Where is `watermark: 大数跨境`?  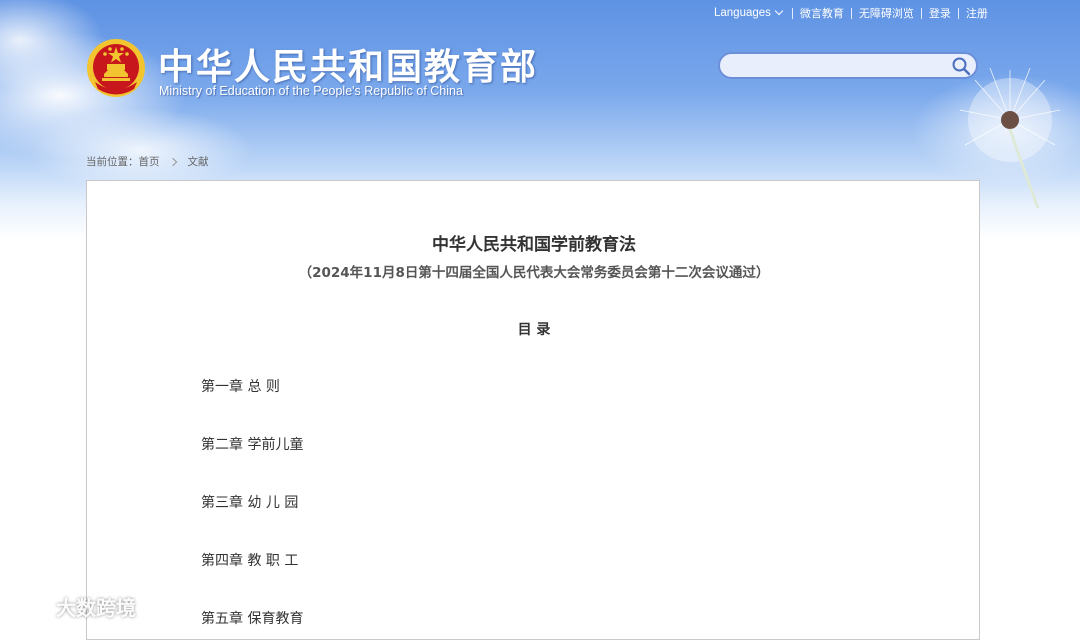 watermark: 大数跨境 is located at coordinates (72, 606).